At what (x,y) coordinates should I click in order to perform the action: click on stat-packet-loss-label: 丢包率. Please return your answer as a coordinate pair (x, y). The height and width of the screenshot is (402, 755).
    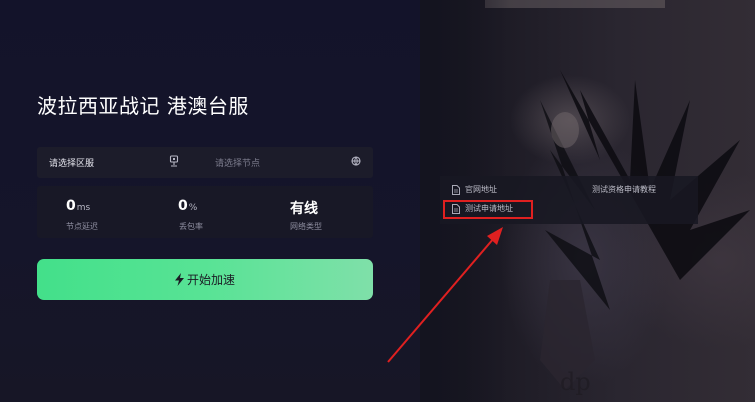
    Looking at the image, I should click on (191, 226).